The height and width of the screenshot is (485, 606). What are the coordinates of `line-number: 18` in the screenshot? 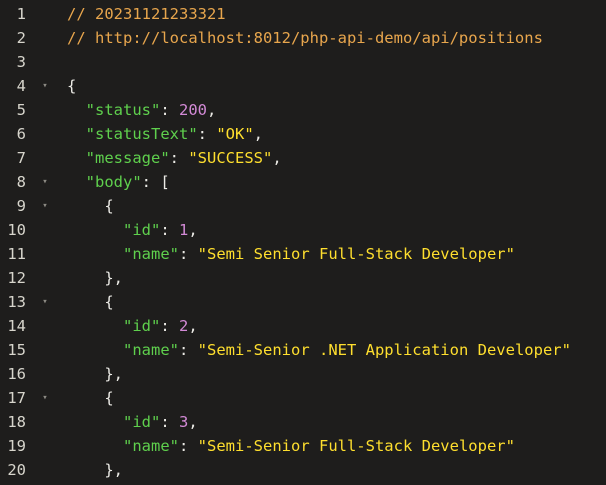 It's located at (16, 422).